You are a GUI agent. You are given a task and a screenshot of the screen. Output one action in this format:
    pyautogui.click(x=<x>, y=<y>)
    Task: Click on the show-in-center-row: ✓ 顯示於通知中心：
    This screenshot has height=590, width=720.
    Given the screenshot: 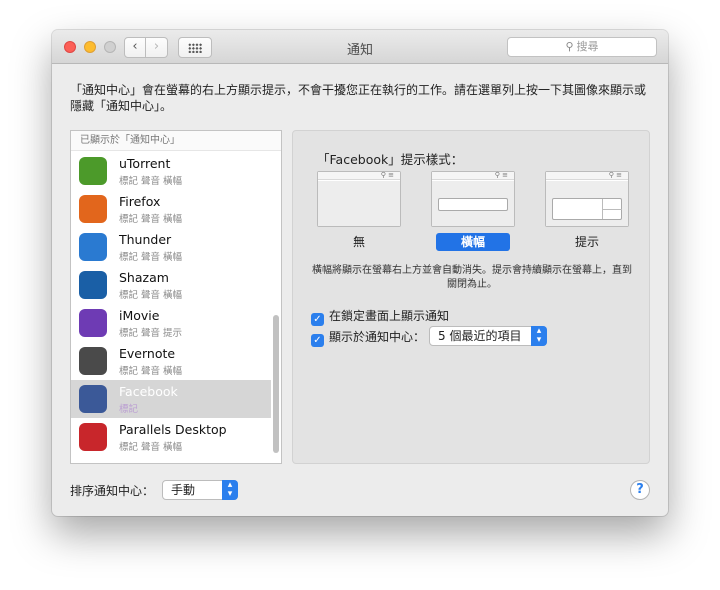 What is the action you would take?
    pyautogui.click(x=368, y=338)
    